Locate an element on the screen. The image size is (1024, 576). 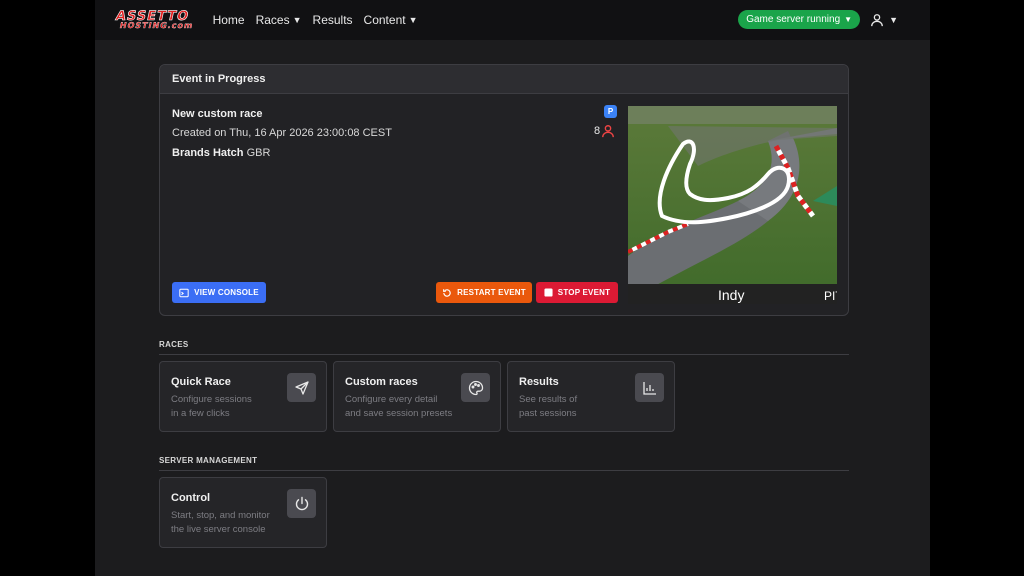
track-country: GBR is located at coordinates (258, 153).